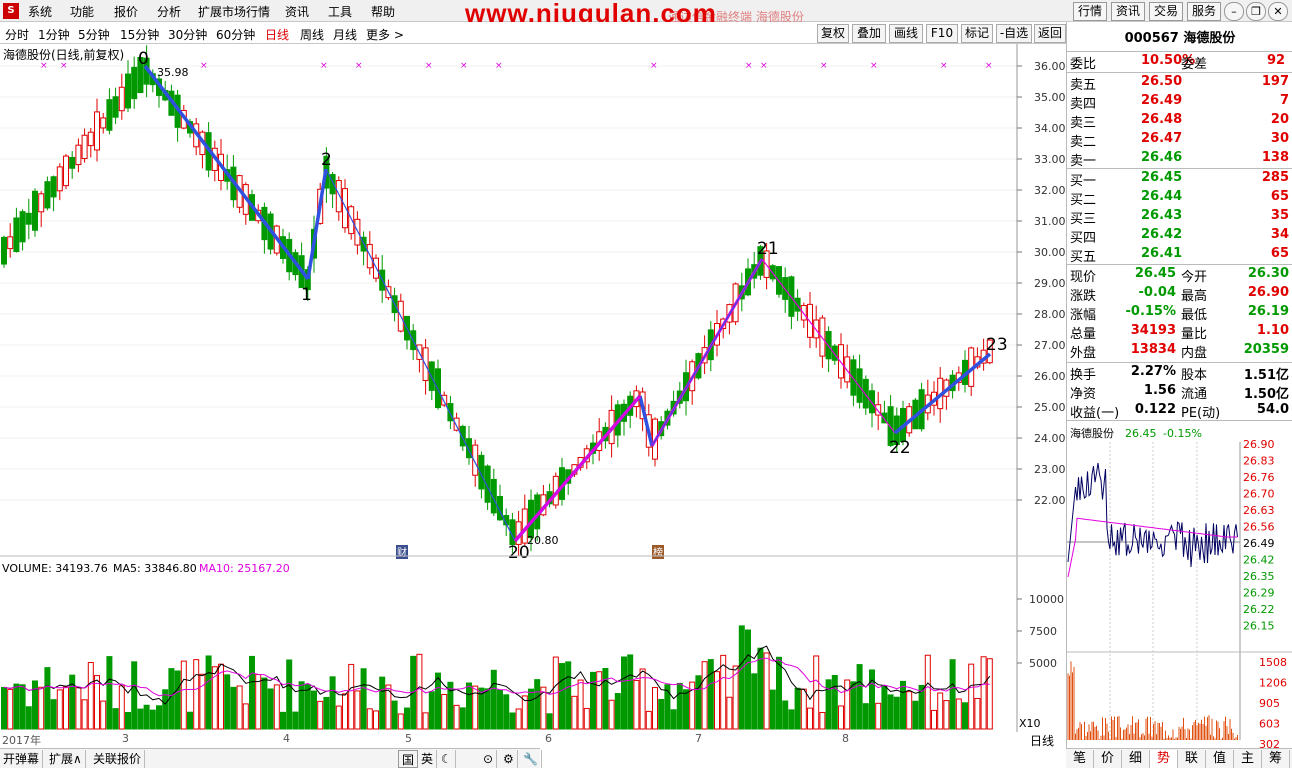  Describe the element at coordinates (977, 33) in the screenshot. I see `tool-mark-button: 标记` at that location.